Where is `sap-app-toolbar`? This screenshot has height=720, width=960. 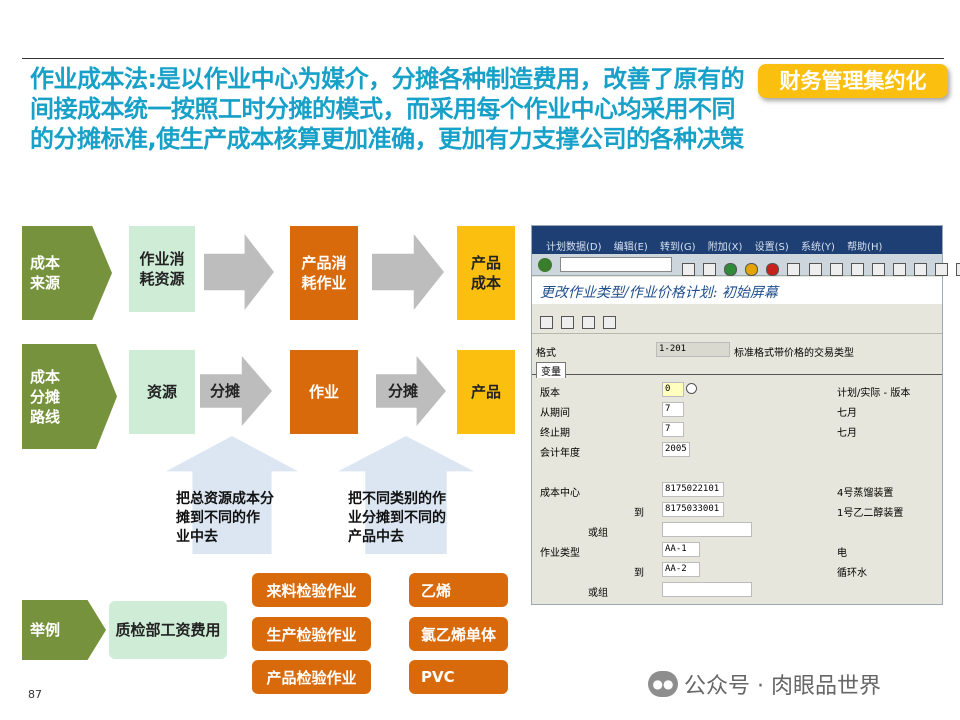 sap-app-toolbar is located at coordinates (737, 319).